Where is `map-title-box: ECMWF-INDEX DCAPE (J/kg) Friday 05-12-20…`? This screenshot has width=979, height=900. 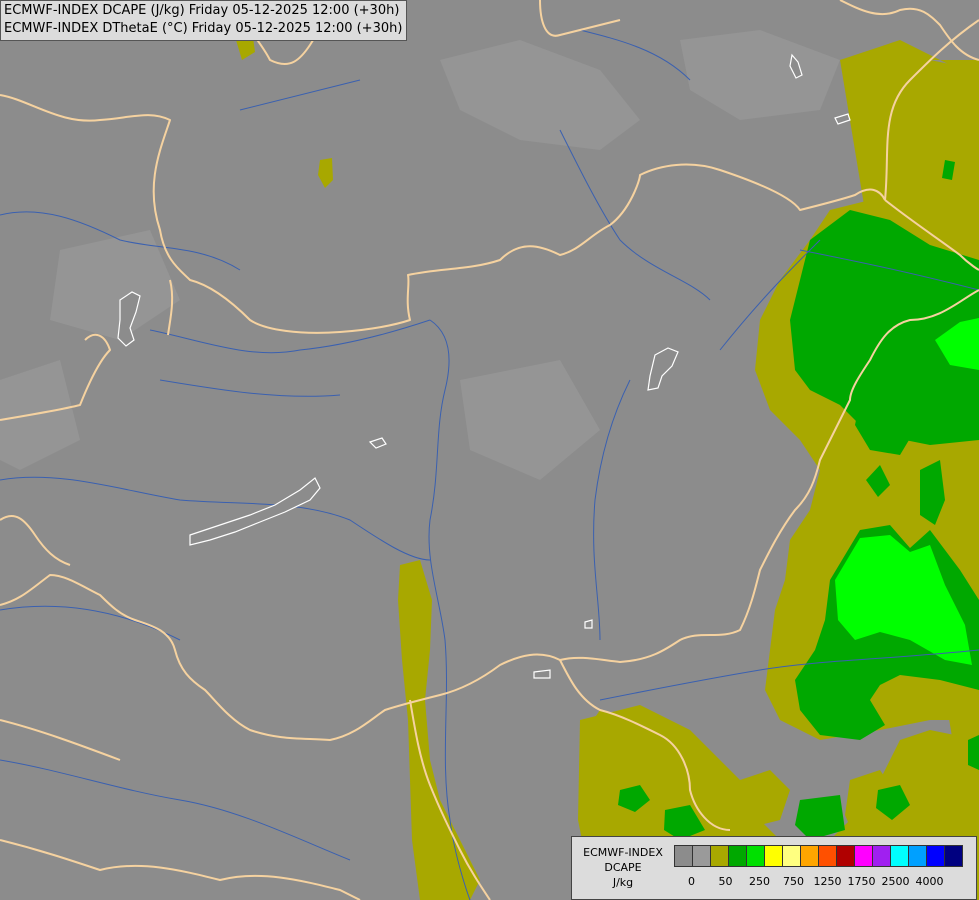
map-title-box: ECMWF-INDEX DCAPE (J/kg) Friday 05-12-20… is located at coordinates (204, 20).